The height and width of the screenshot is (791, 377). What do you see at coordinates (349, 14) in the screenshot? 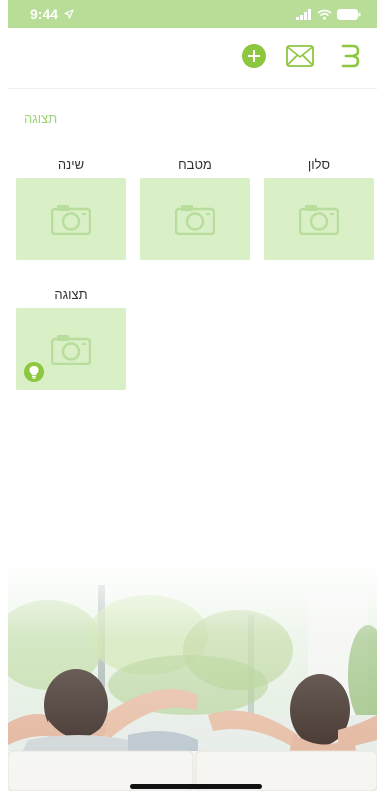
I see `battery-icon` at bounding box center [349, 14].